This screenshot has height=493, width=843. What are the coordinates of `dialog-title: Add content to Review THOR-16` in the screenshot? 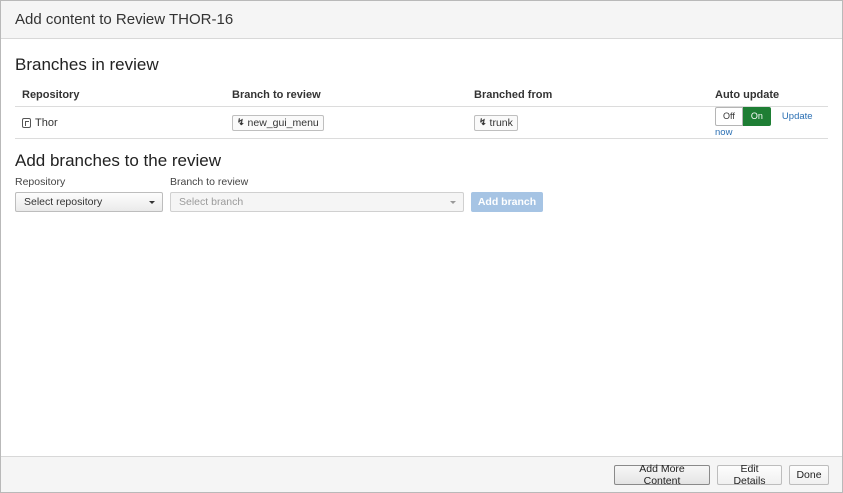 It's located at (124, 19).